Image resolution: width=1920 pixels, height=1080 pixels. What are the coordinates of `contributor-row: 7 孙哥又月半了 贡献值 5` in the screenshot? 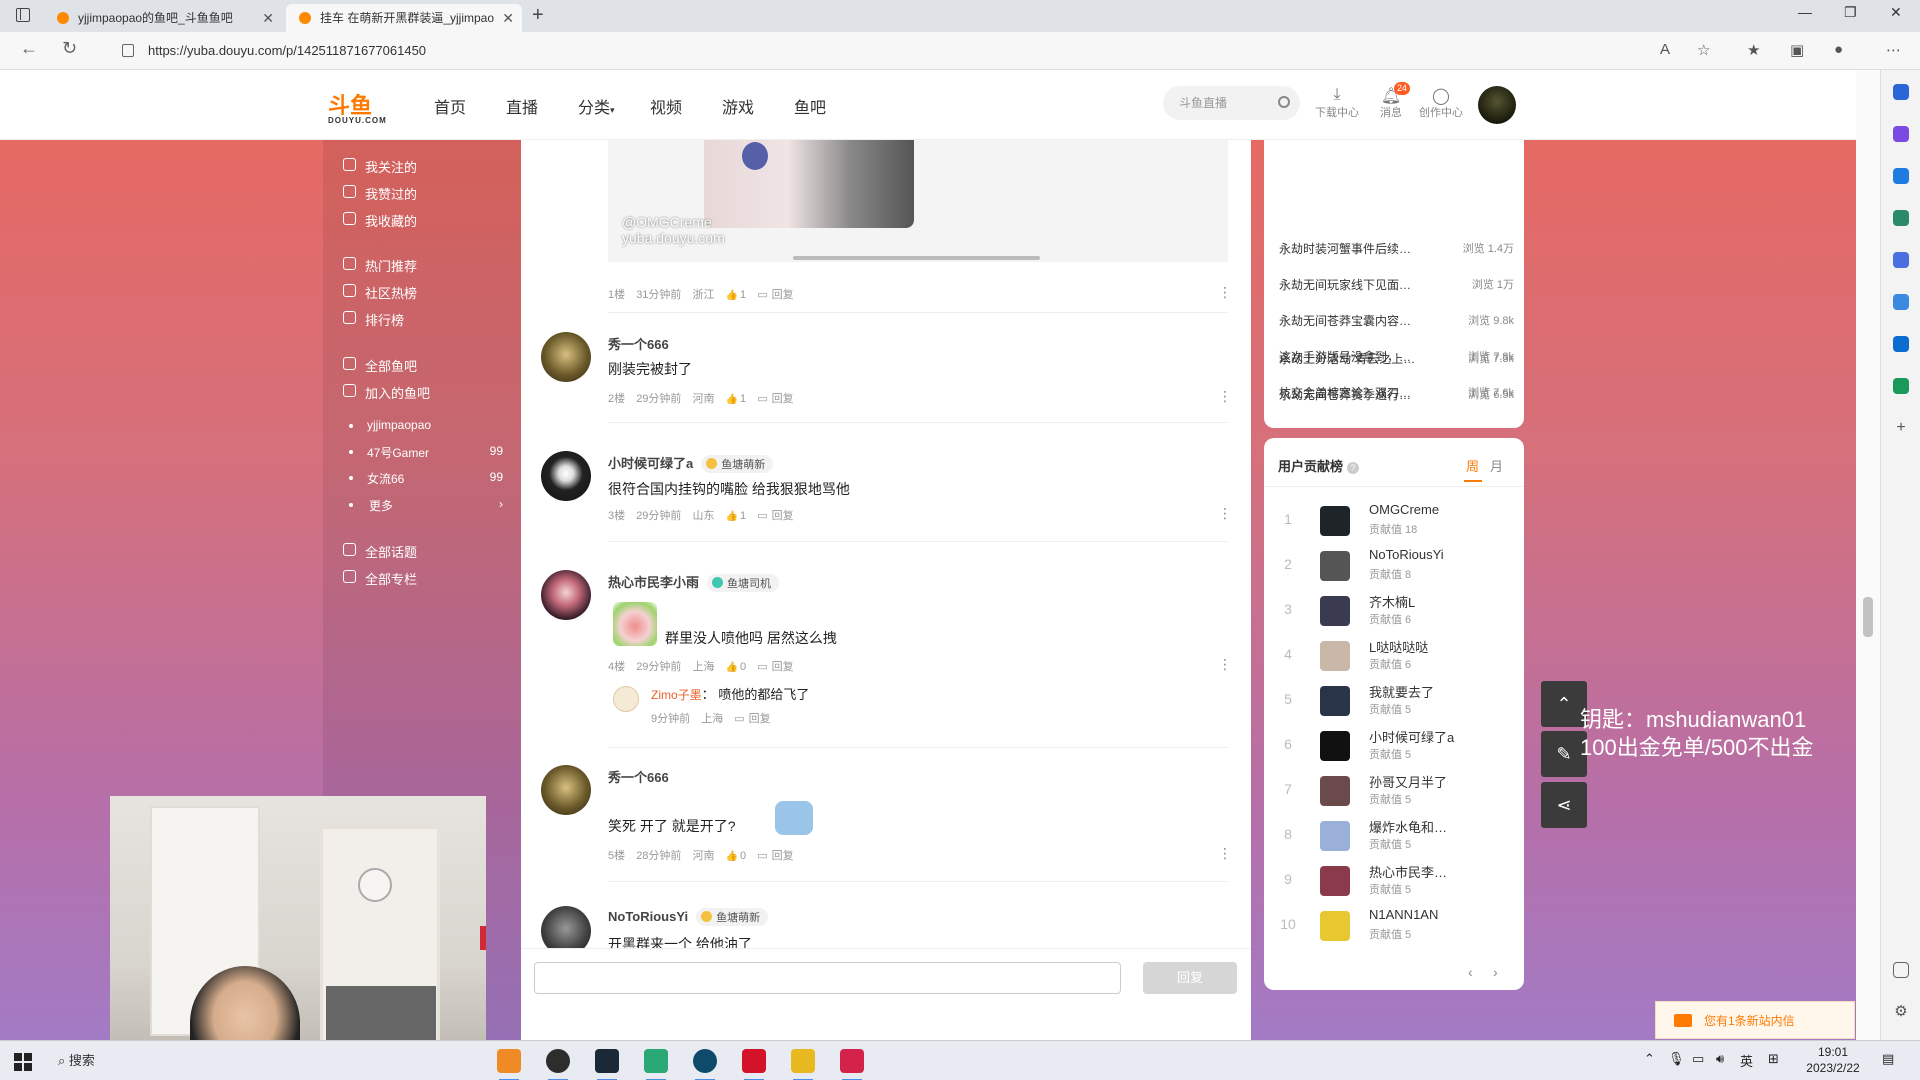 It's located at (1394, 790).